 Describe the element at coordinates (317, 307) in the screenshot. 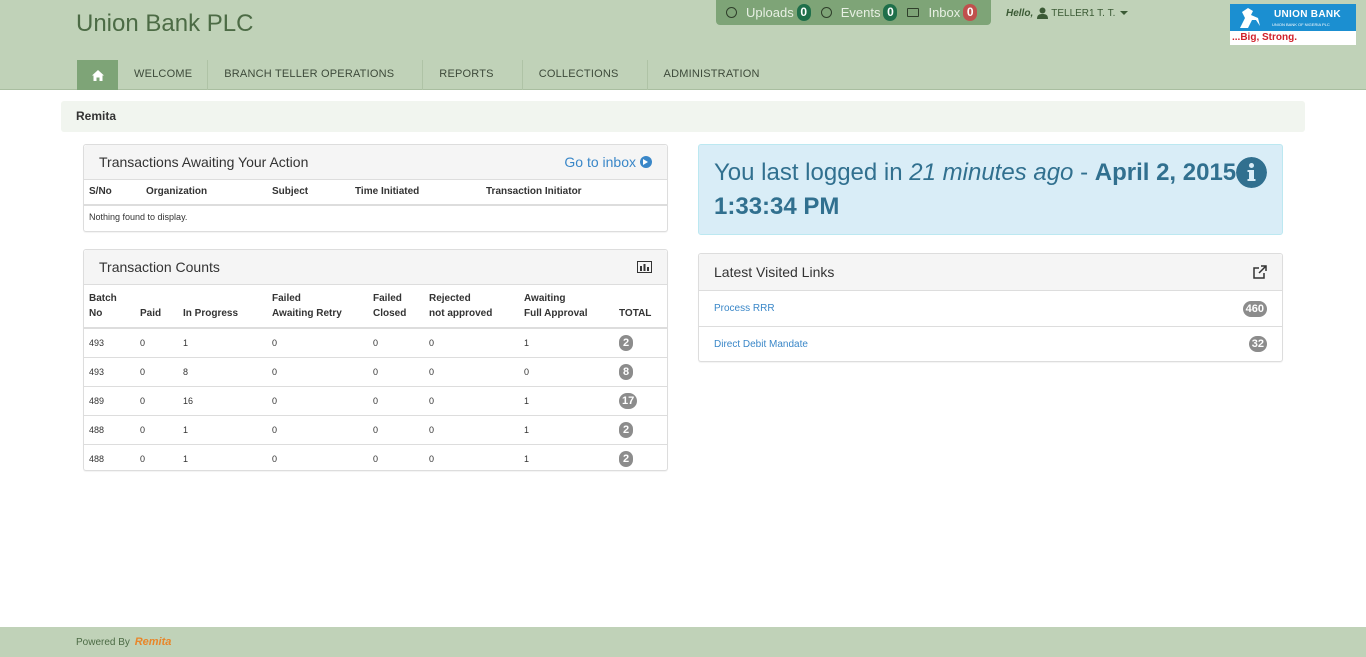

I see `column-header: Failed Awaiting Retry` at that location.